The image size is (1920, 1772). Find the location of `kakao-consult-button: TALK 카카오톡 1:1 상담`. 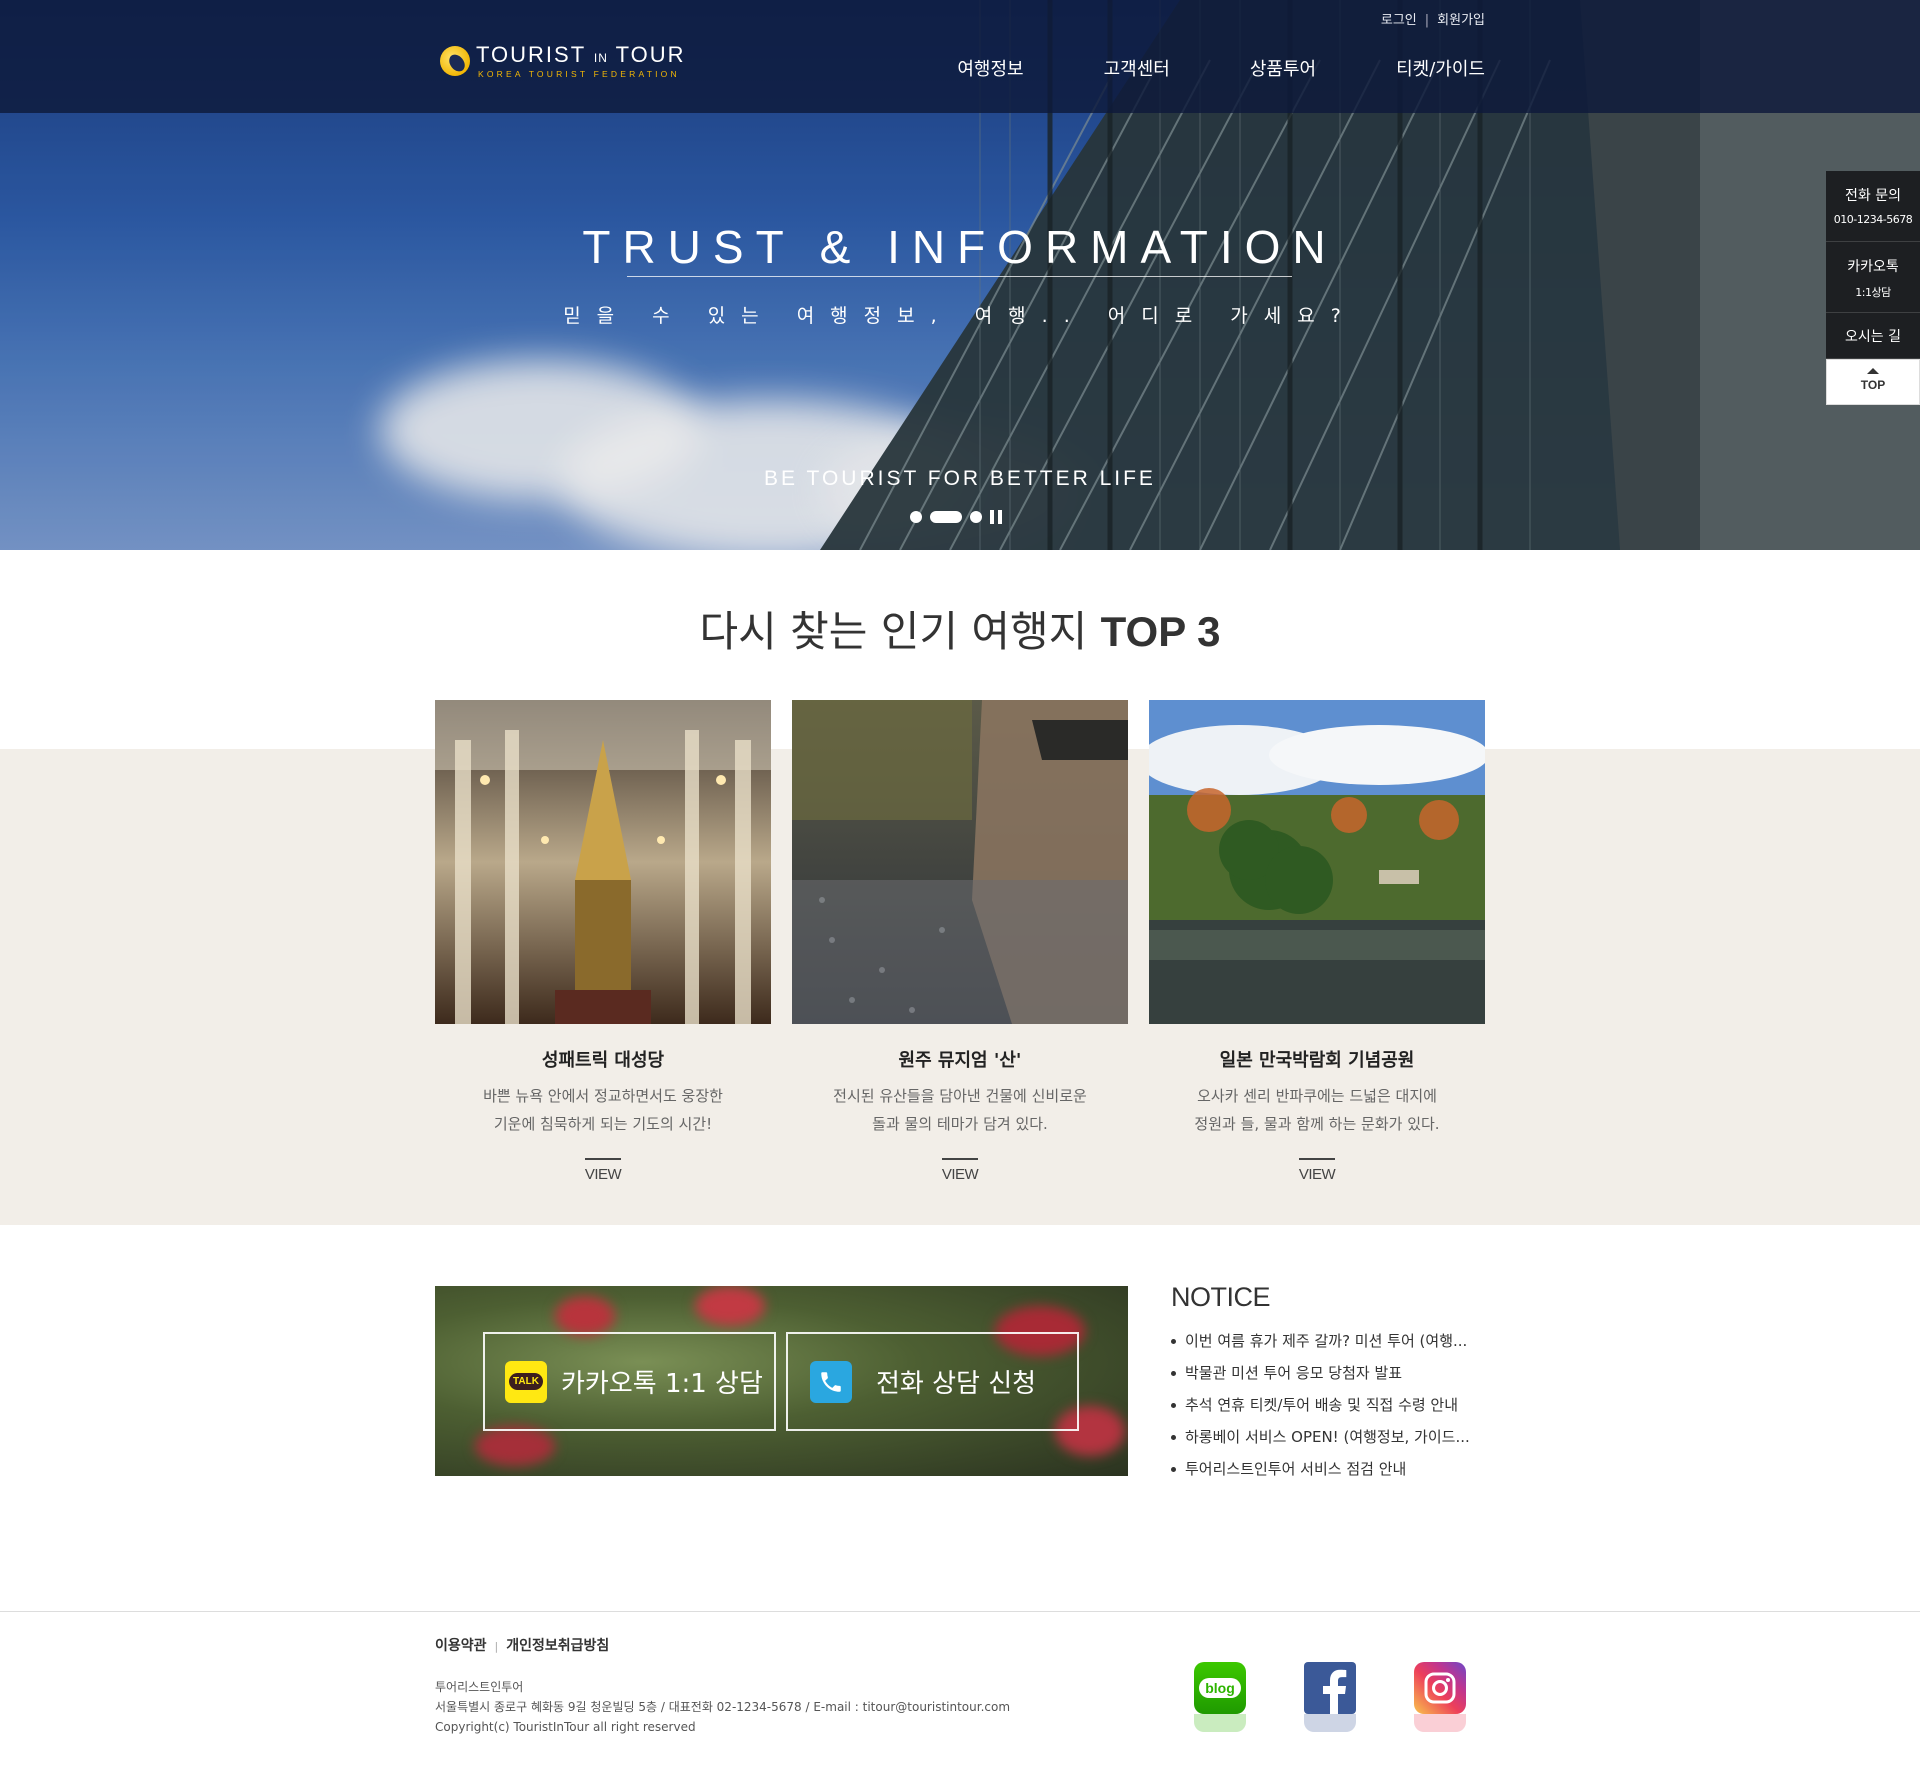

kakao-consult-button: TALK 카카오톡 1:1 상담 is located at coordinates (629, 1381).